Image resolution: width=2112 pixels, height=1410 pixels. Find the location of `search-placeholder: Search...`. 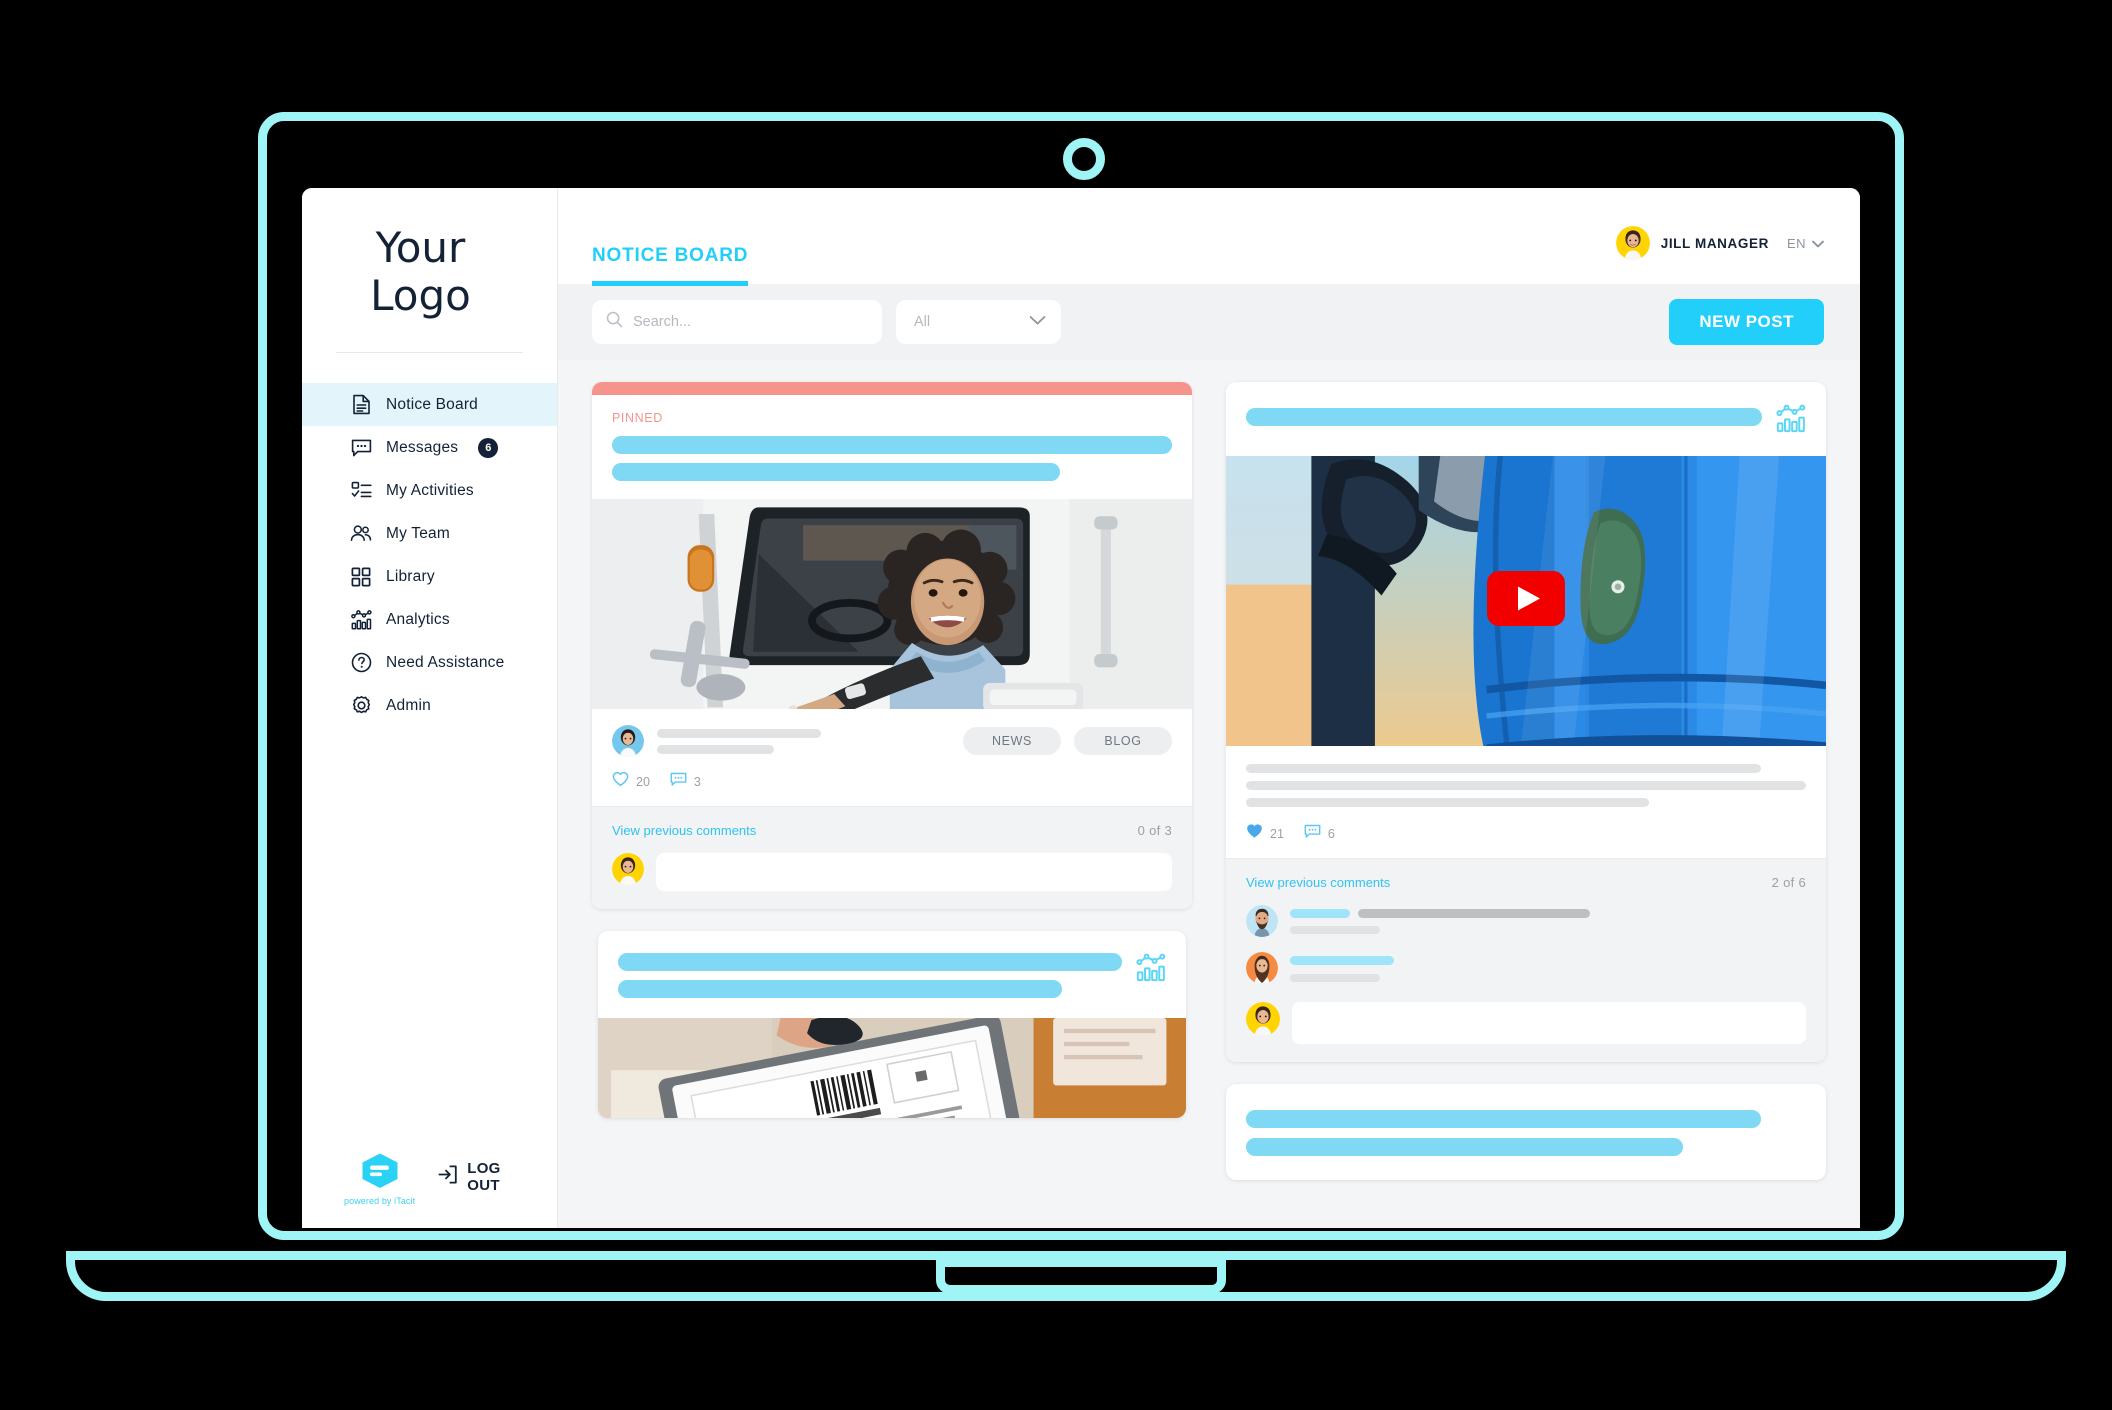

search-placeholder: Search... is located at coordinates (662, 322).